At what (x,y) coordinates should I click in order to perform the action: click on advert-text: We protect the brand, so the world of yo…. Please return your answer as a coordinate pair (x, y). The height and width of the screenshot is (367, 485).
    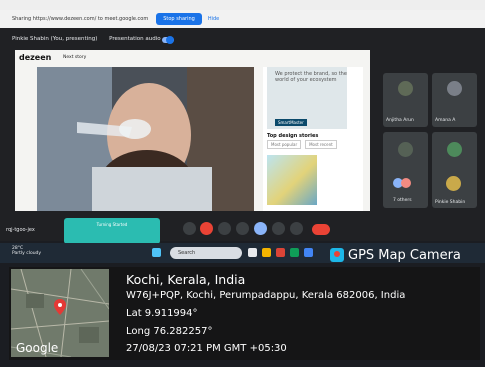
    Looking at the image, I should click on (311, 77).